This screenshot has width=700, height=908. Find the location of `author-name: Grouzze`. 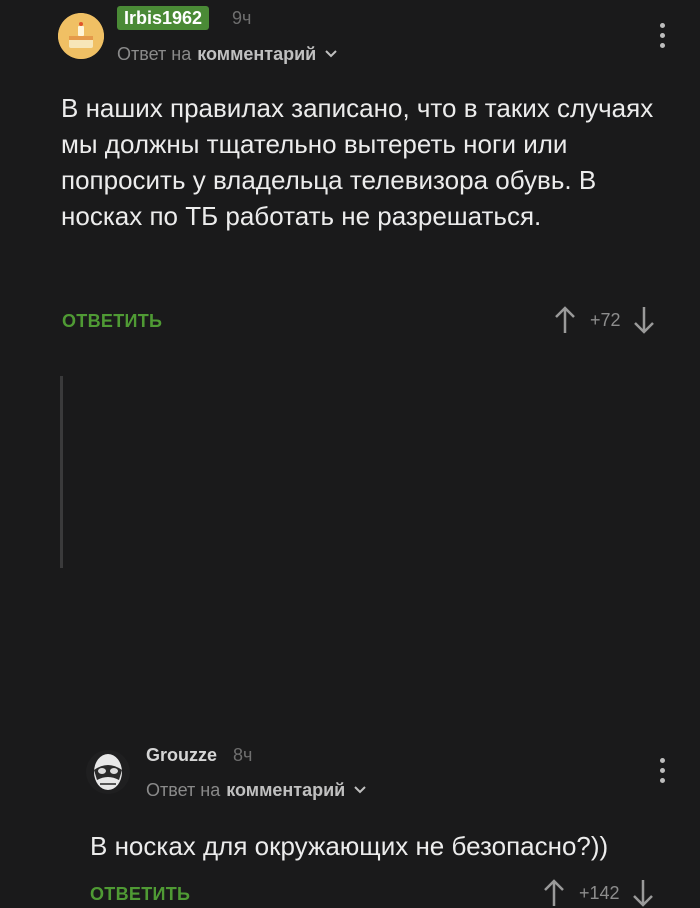

author-name: Grouzze is located at coordinates (181, 755).